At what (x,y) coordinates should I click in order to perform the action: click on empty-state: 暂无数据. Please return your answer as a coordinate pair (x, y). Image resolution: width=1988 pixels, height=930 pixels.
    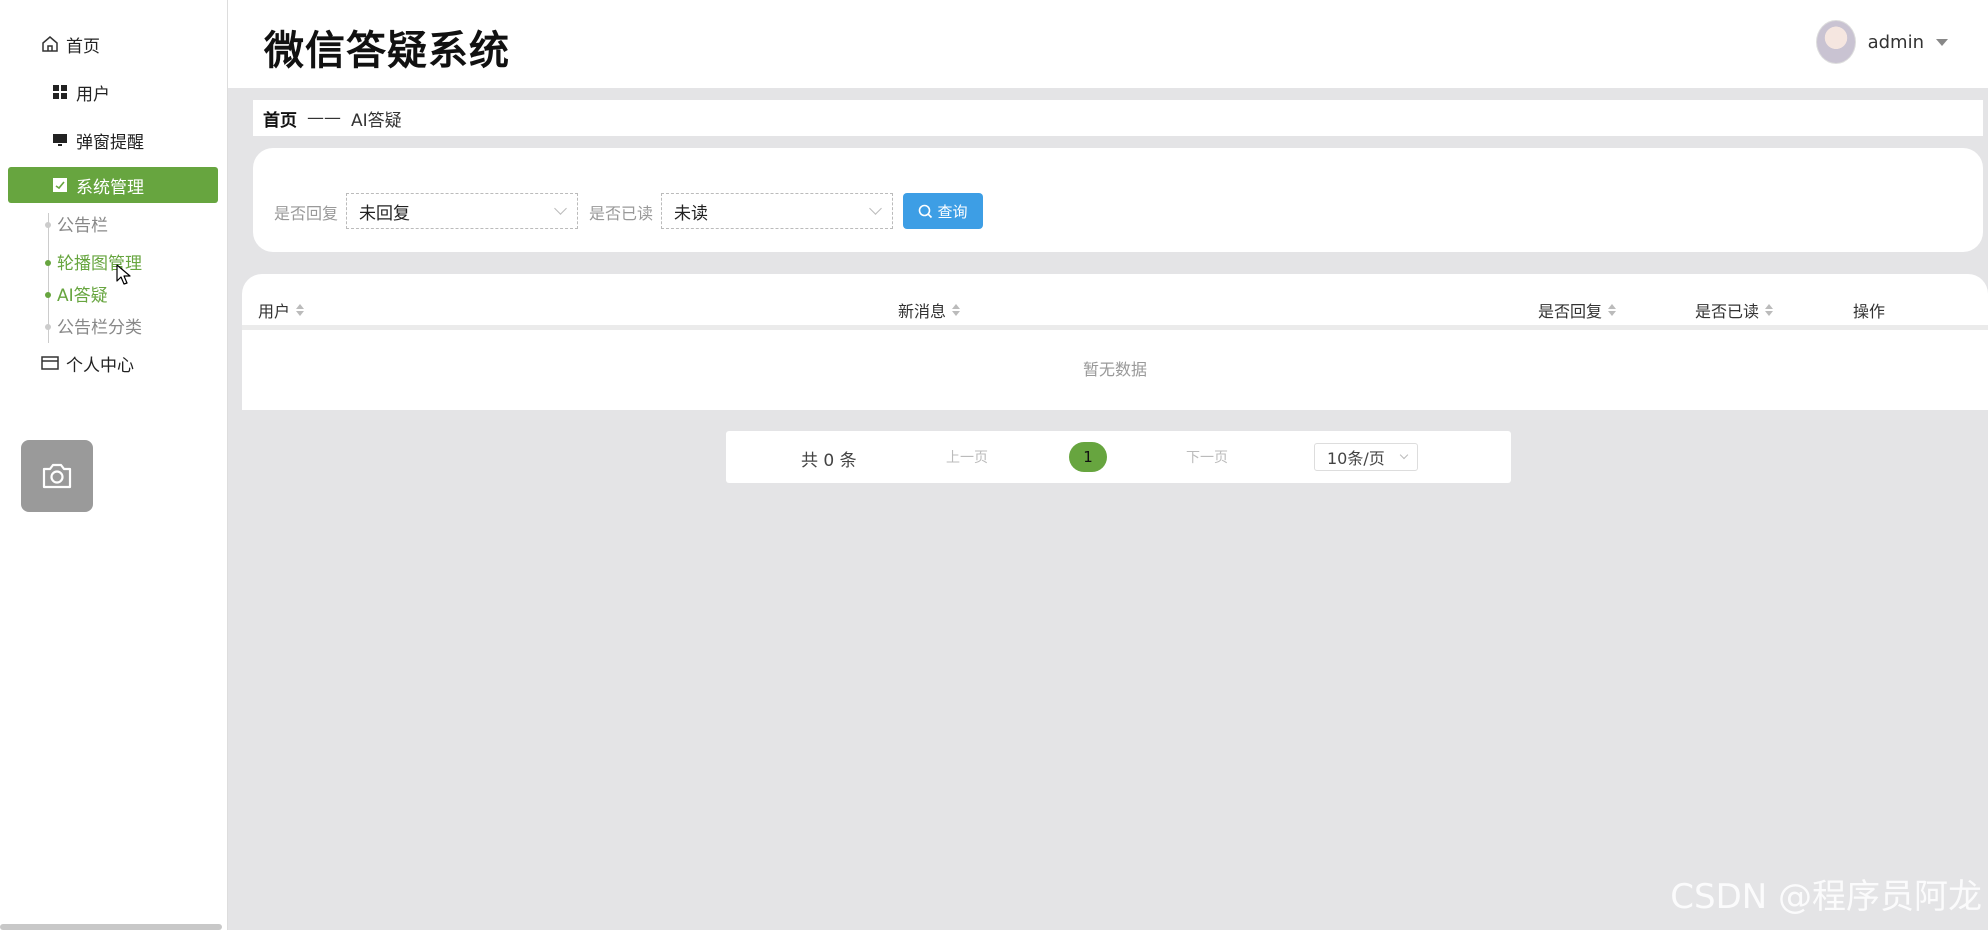
    Looking at the image, I should click on (1114, 369).